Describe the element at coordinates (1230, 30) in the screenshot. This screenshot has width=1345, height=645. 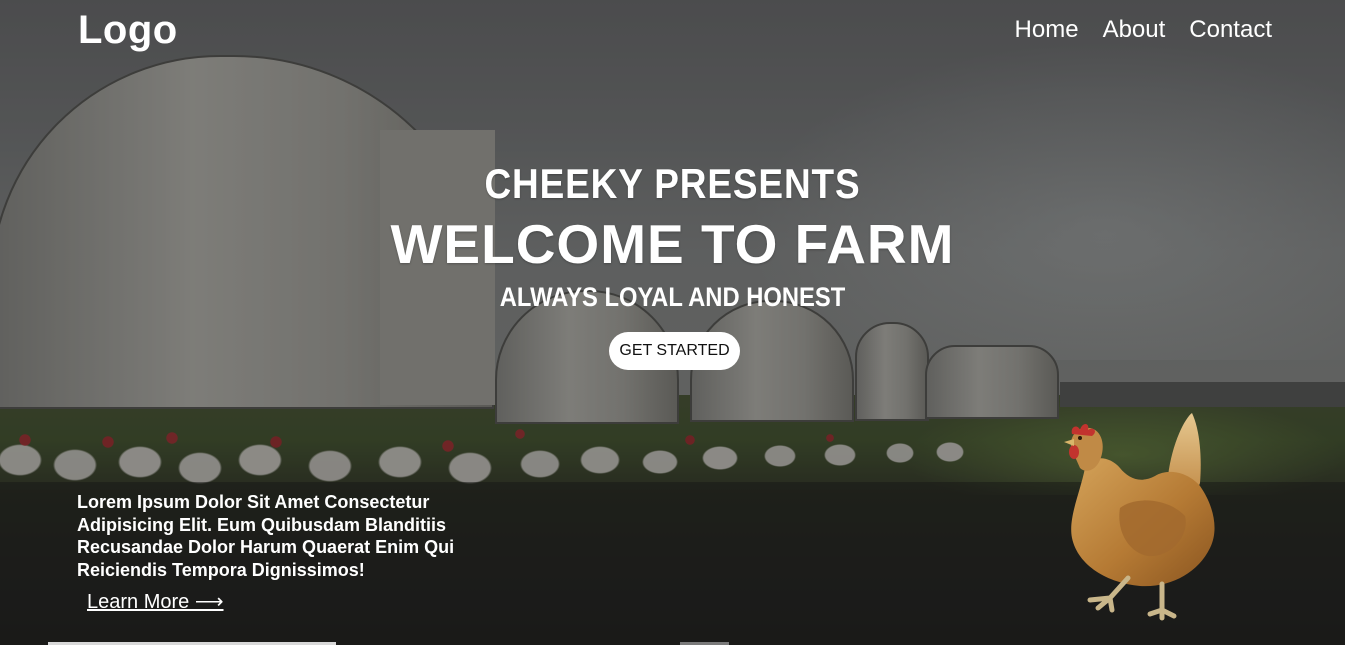
I see `nav-contact-link: Contact` at that location.